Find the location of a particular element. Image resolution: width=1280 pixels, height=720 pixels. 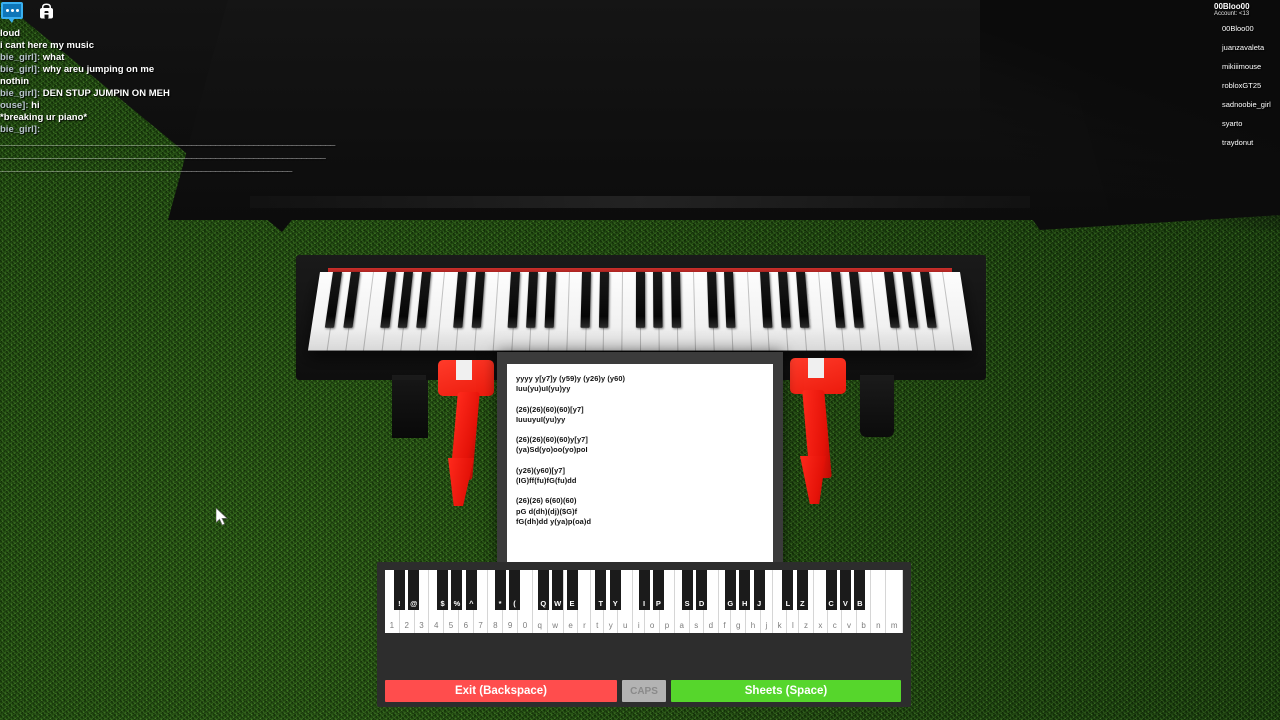

mini-key-black: C is located at coordinates (831, 590).